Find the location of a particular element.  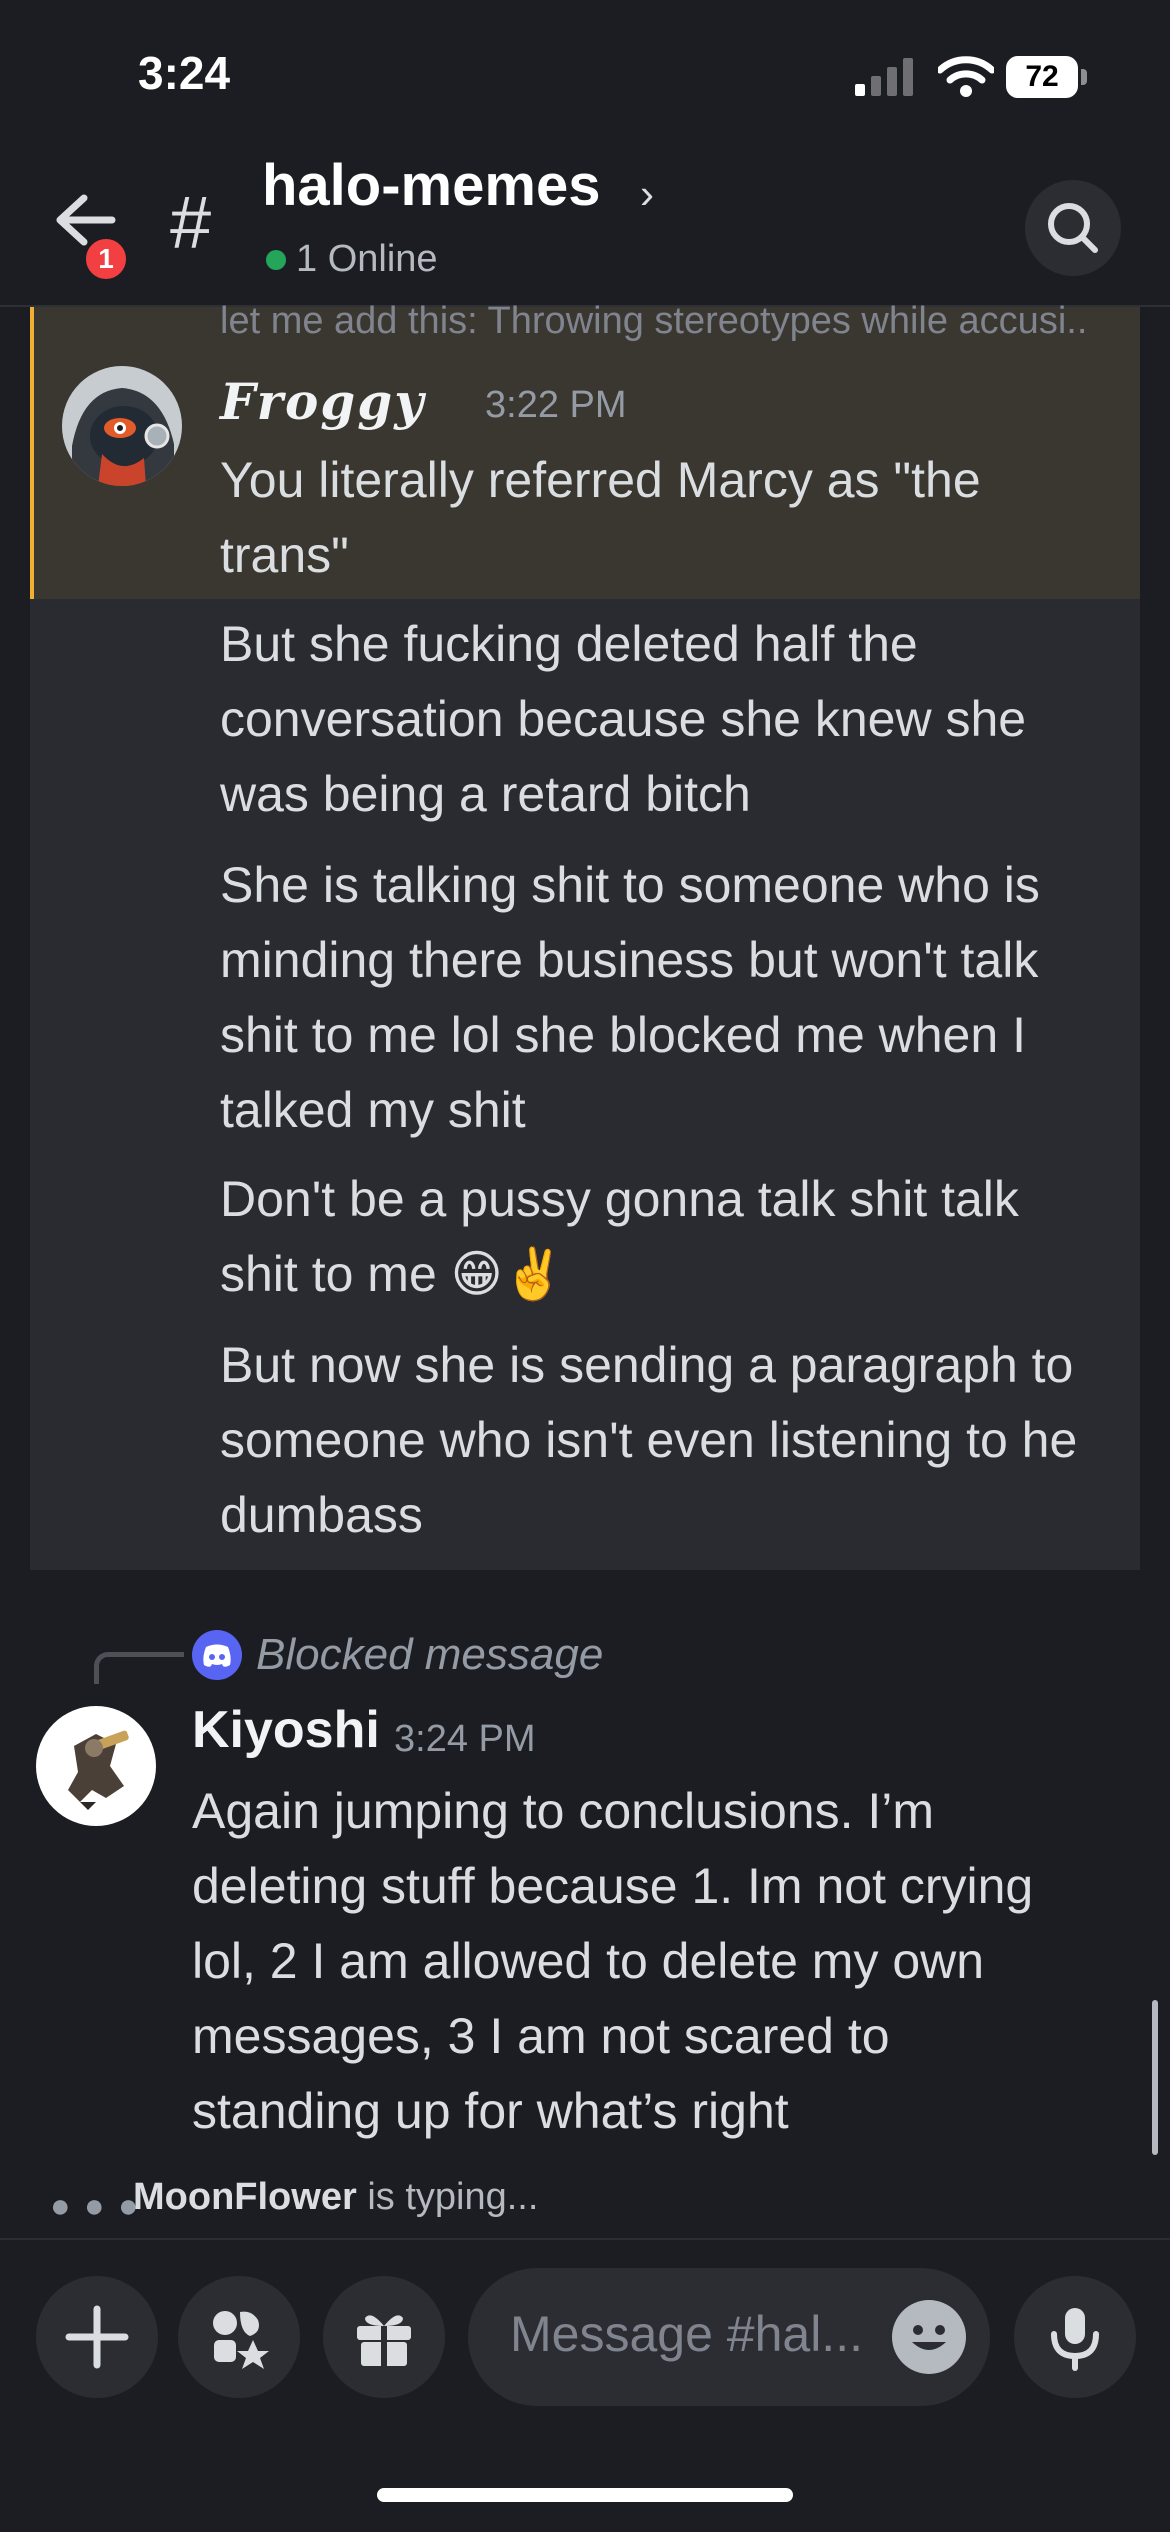

discord-logo-icon is located at coordinates (217, 1655).